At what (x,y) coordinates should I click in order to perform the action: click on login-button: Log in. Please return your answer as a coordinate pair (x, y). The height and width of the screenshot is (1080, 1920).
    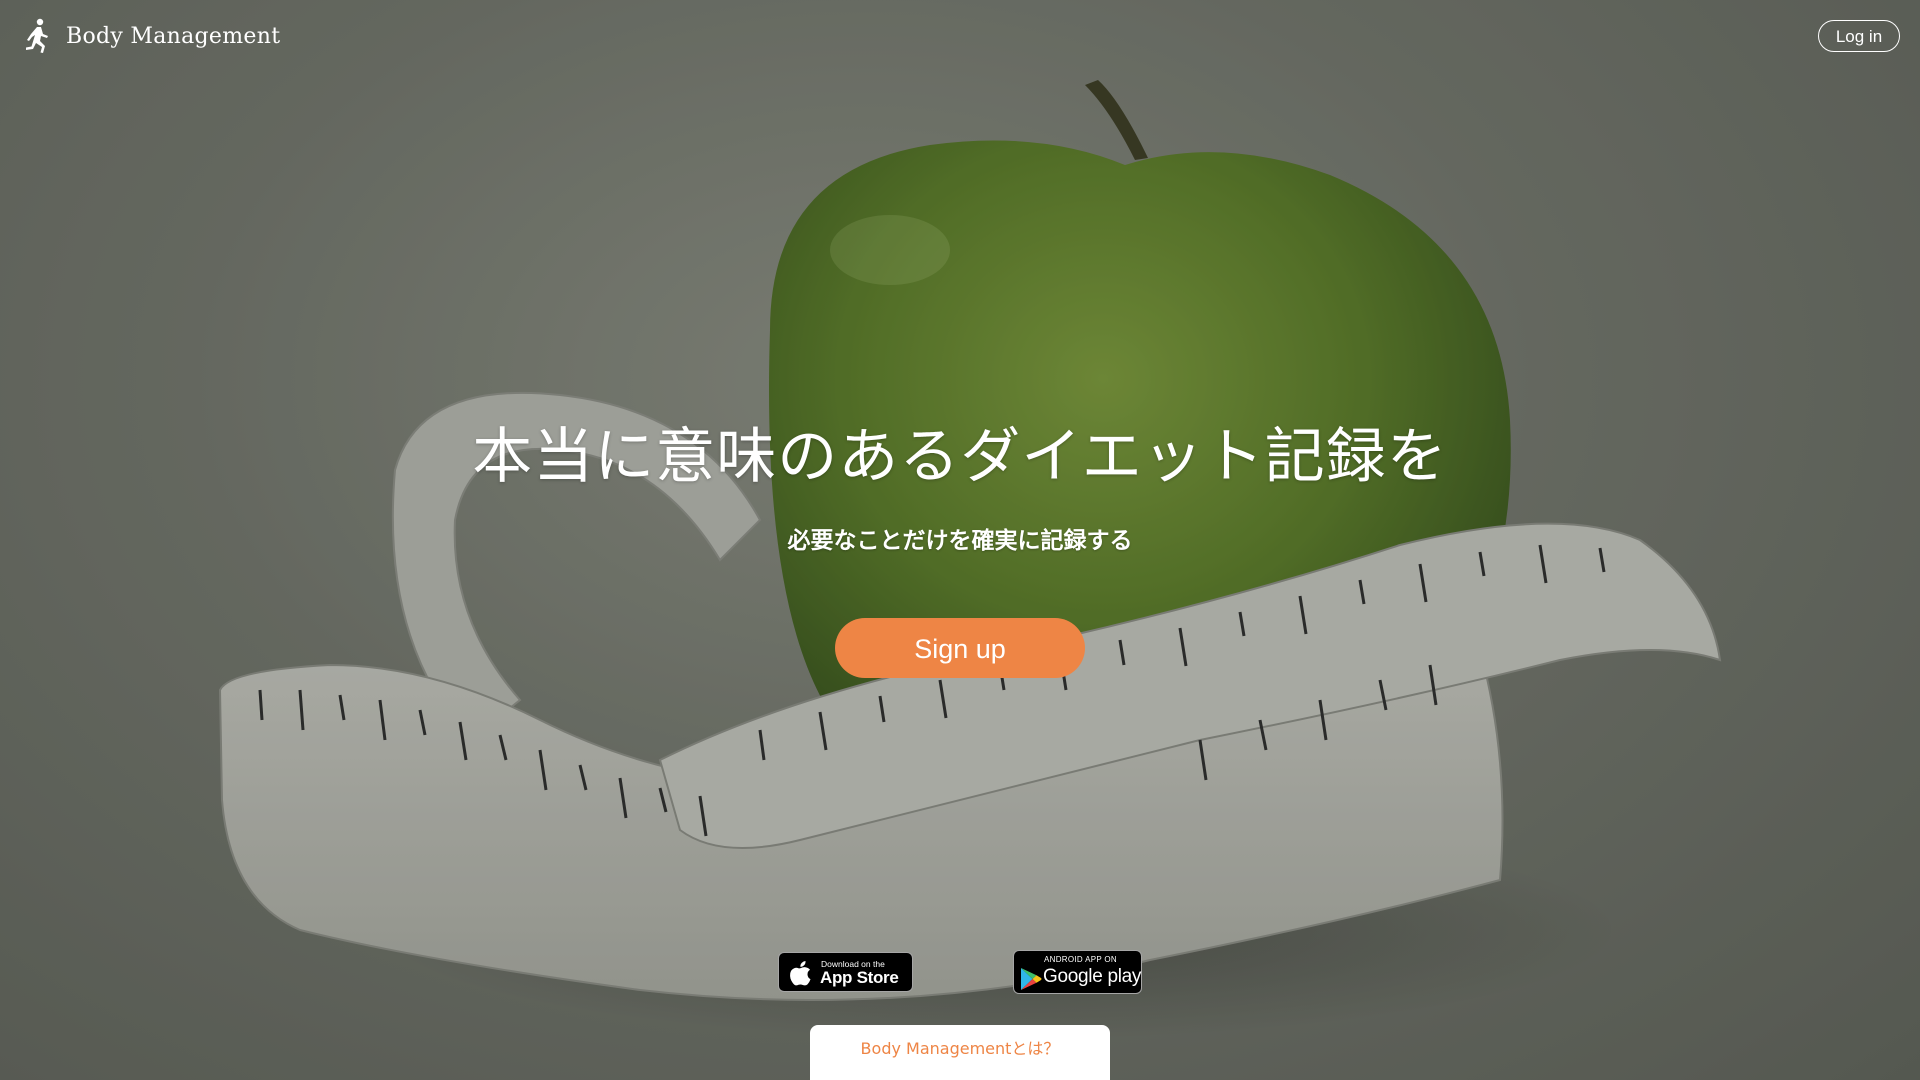
    Looking at the image, I should click on (1859, 36).